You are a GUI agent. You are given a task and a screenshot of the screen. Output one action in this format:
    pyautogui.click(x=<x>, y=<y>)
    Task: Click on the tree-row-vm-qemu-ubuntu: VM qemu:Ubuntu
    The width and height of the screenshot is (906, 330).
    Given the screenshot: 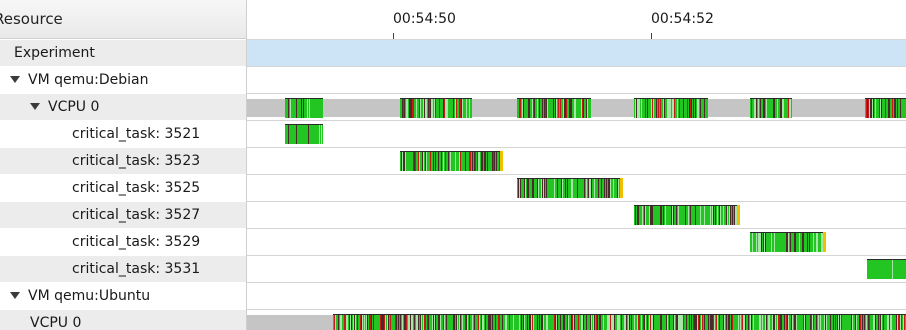 What is the action you would take?
    pyautogui.click(x=123, y=296)
    